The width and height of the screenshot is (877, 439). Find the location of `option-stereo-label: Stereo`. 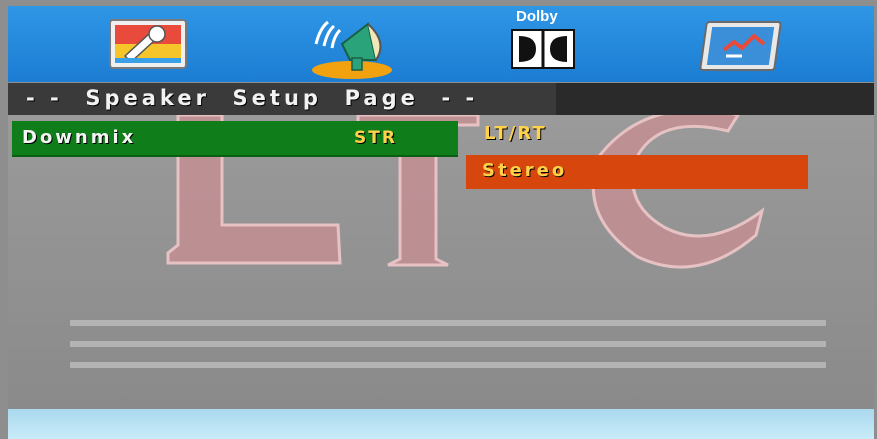

option-stereo-label: Stereo is located at coordinates (525, 170).